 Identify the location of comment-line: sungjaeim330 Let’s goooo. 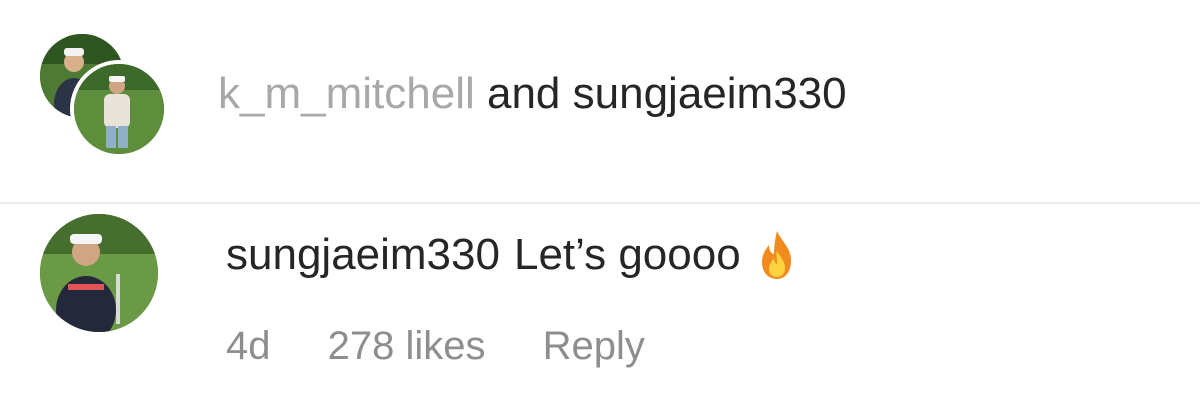
(512, 255).